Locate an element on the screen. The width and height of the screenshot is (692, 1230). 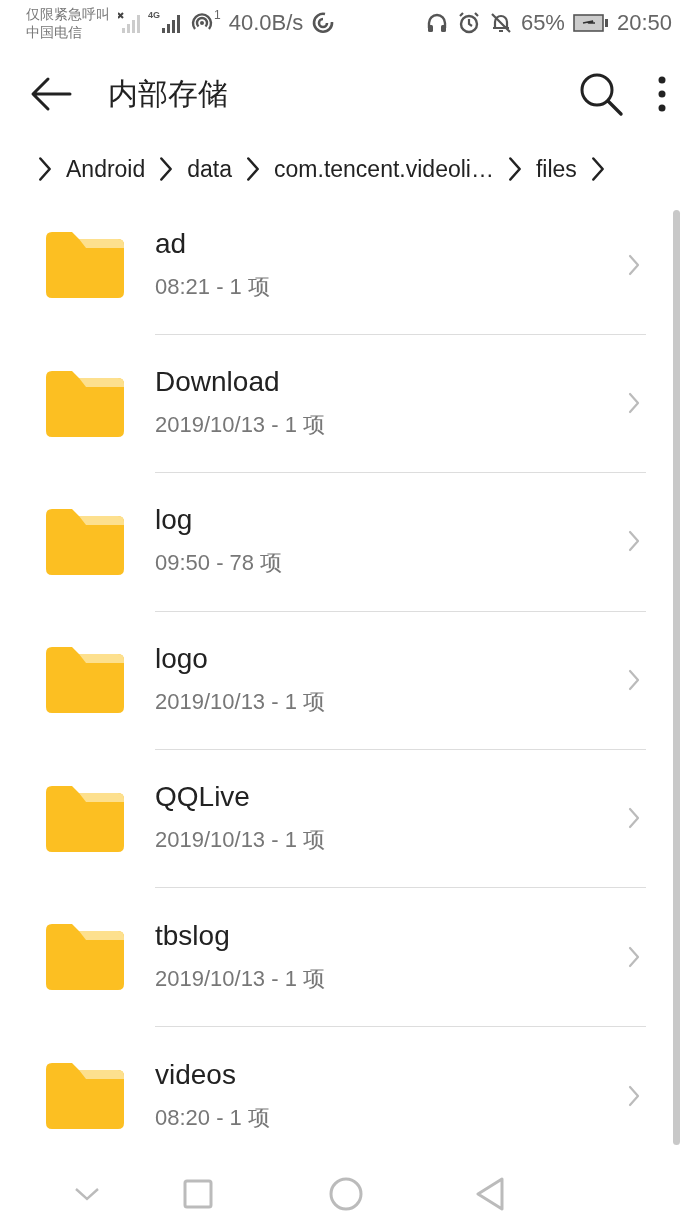
folder-name: QQLive is located at coordinates (400, 797).